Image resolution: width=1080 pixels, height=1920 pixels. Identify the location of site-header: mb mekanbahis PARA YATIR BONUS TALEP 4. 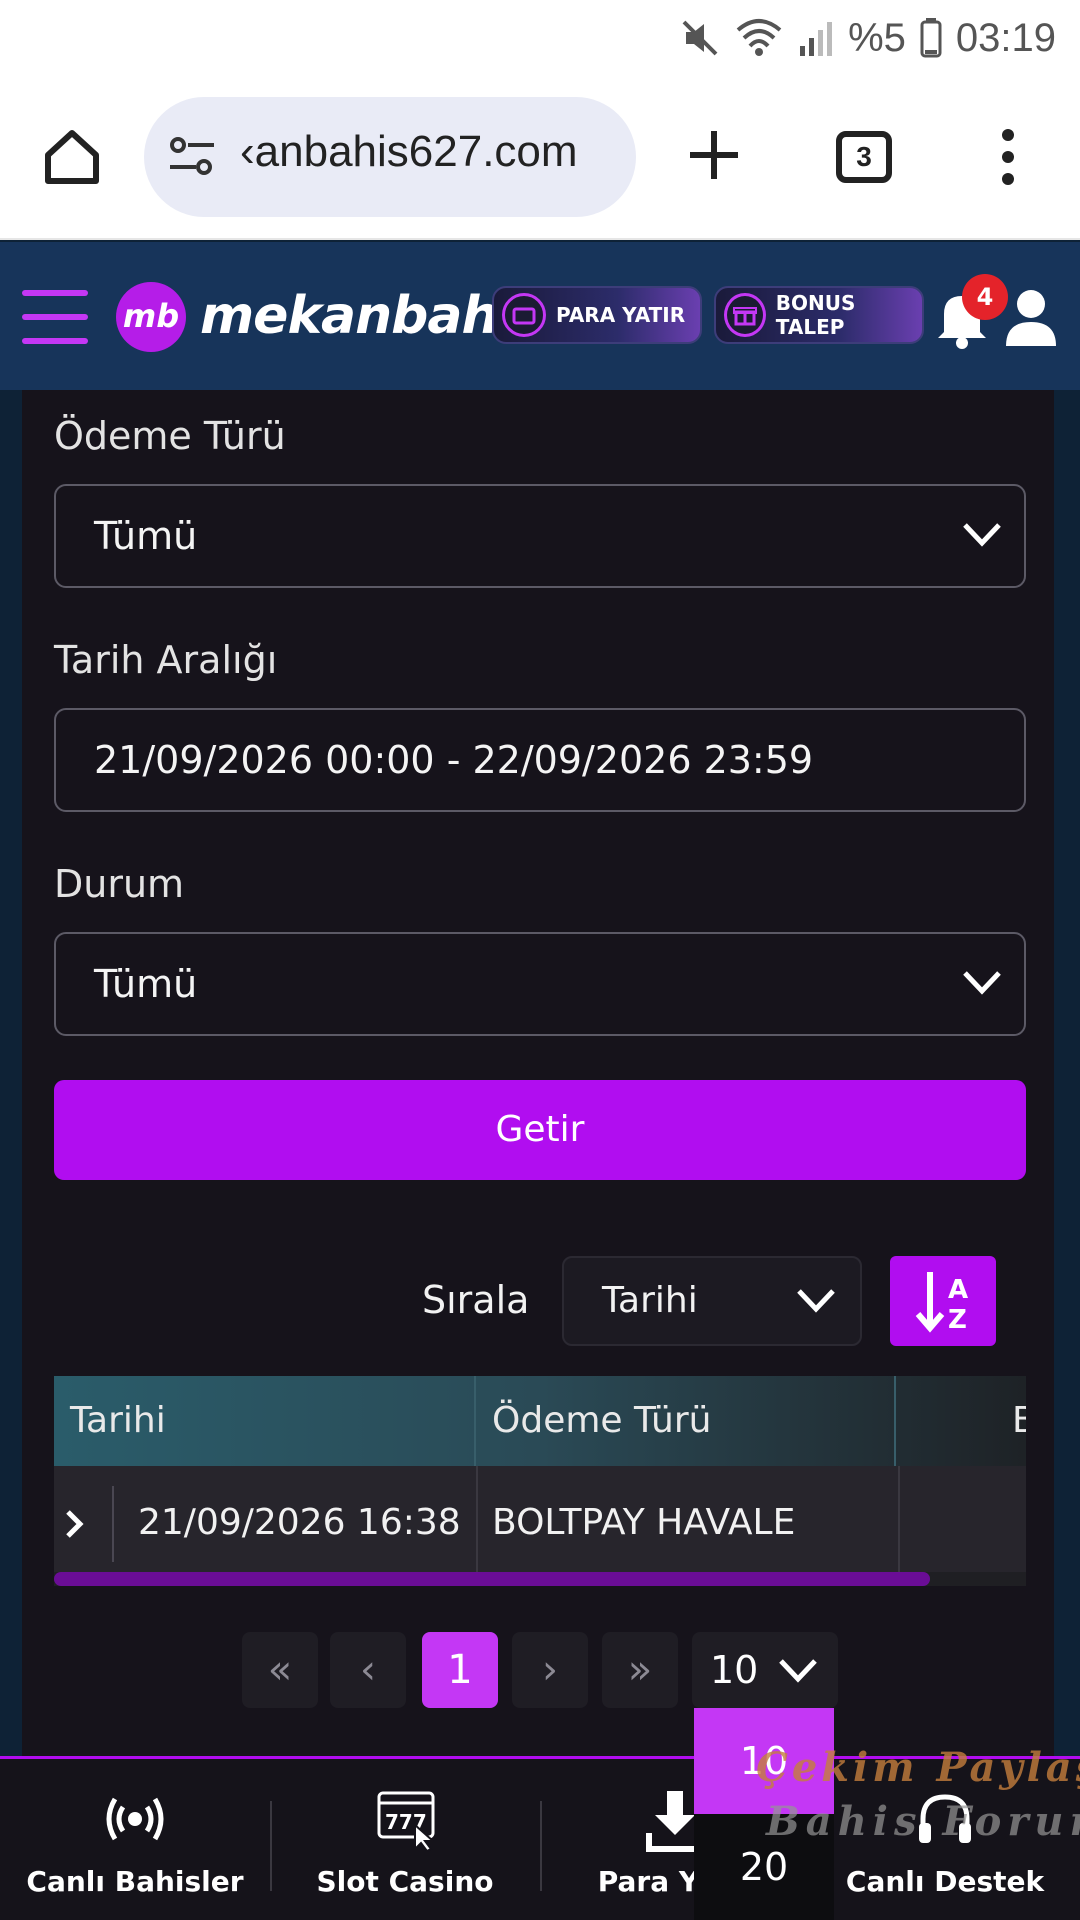
(540, 316).